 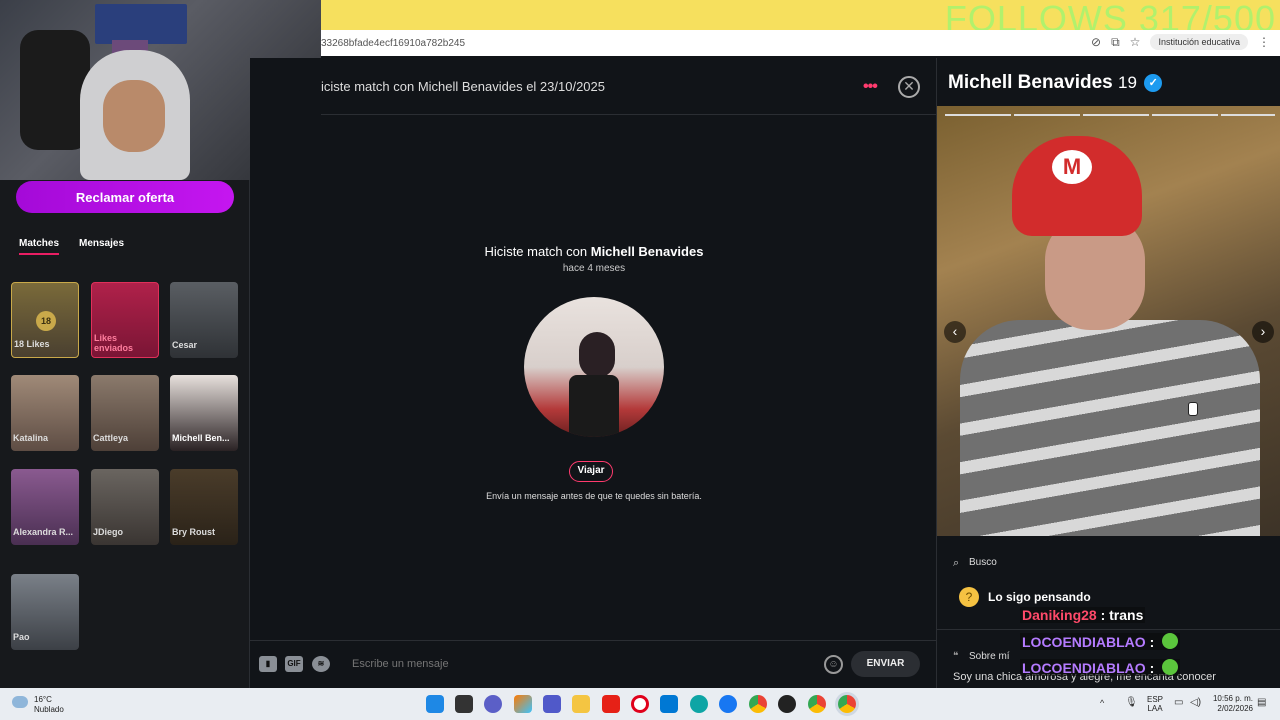 I want to click on profile-name: Michell Benavides 19 ✓, so click(x=1055, y=83).